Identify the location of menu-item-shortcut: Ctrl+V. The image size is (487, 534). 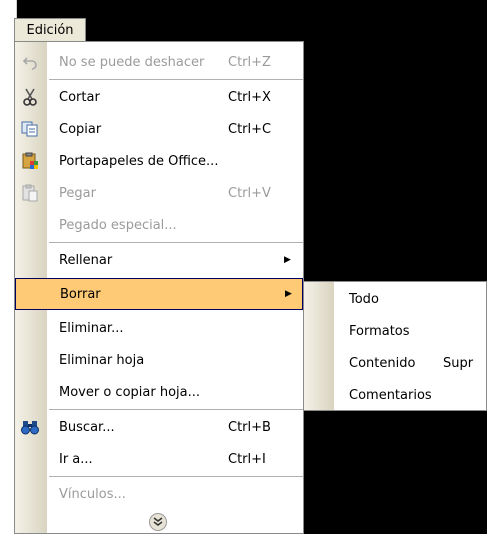
(249, 193).